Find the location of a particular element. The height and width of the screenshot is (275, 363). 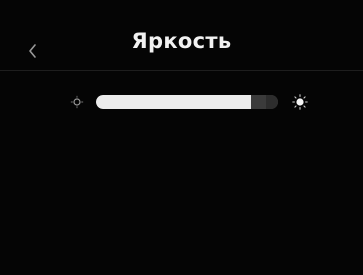

brightness-control is located at coordinates (191, 102).